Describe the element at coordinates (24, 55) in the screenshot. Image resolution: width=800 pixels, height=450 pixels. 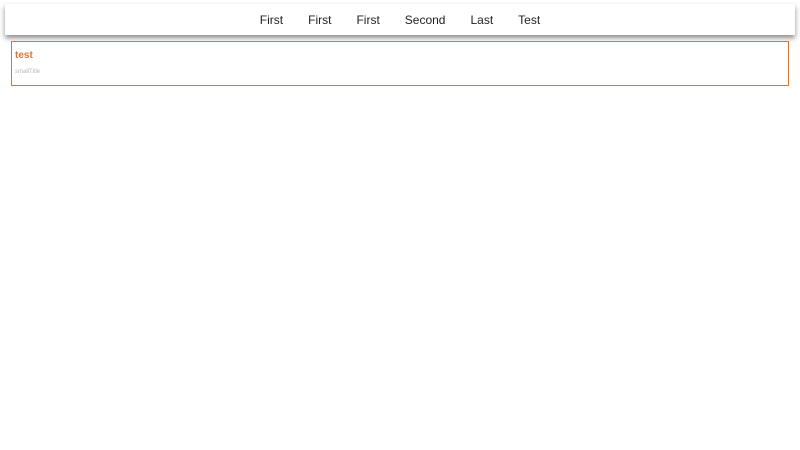
I see `card-title: test` at that location.